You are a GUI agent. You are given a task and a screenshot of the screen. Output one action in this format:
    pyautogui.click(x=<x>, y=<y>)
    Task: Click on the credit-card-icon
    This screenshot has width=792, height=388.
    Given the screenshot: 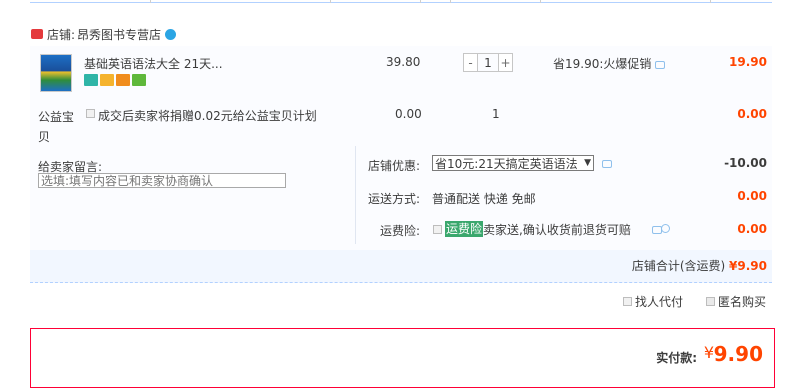 What is the action you would take?
    pyautogui.click(x=123, y=80)
    